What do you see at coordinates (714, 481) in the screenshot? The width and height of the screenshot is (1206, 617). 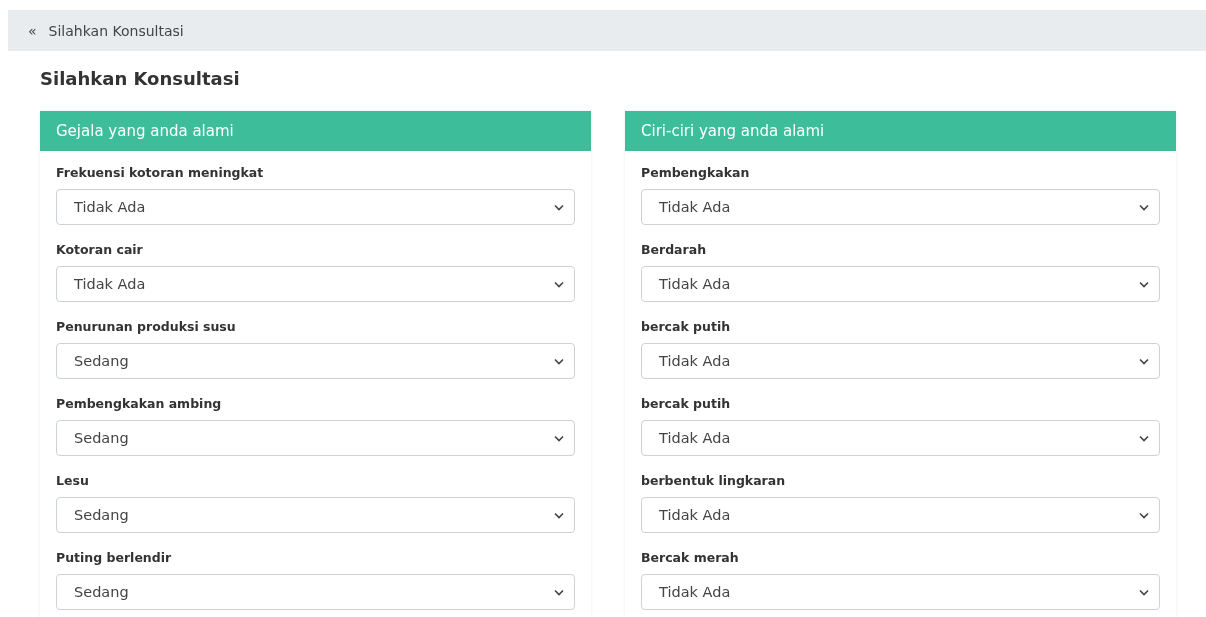 I see `field-label: berbentuk lingkaran` at bounding box center [714, 481].